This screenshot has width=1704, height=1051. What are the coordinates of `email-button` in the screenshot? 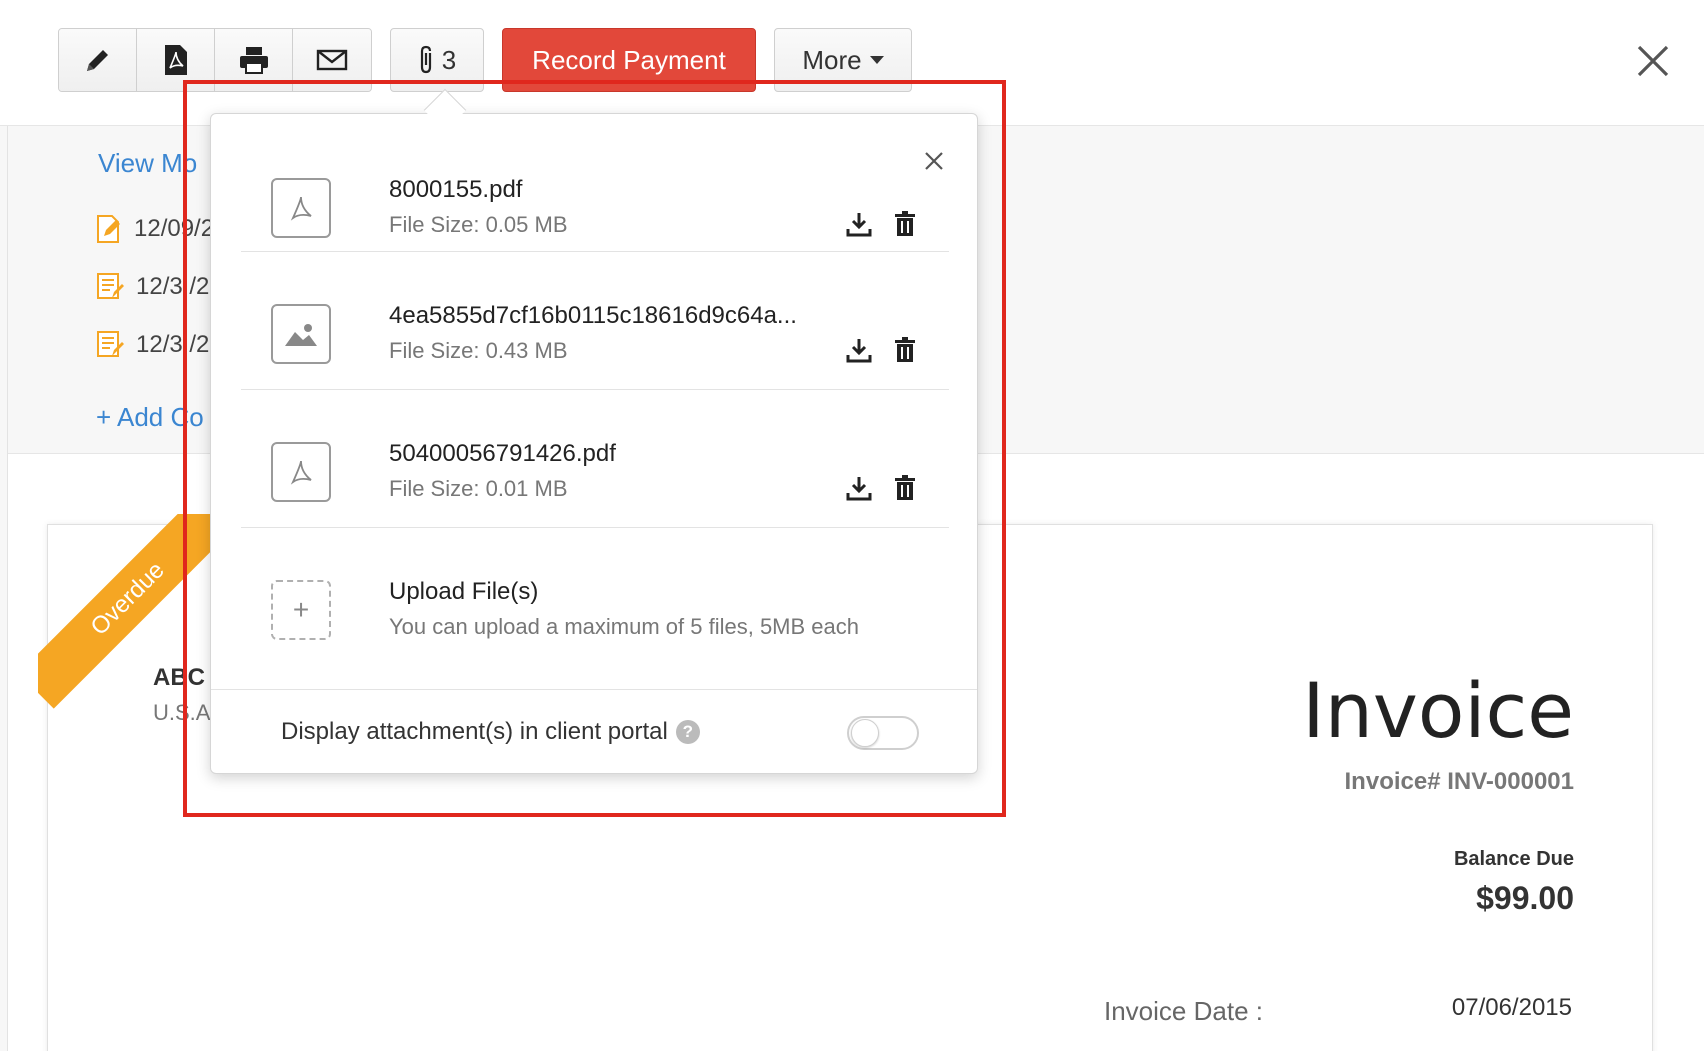 It's located at (332, 60).